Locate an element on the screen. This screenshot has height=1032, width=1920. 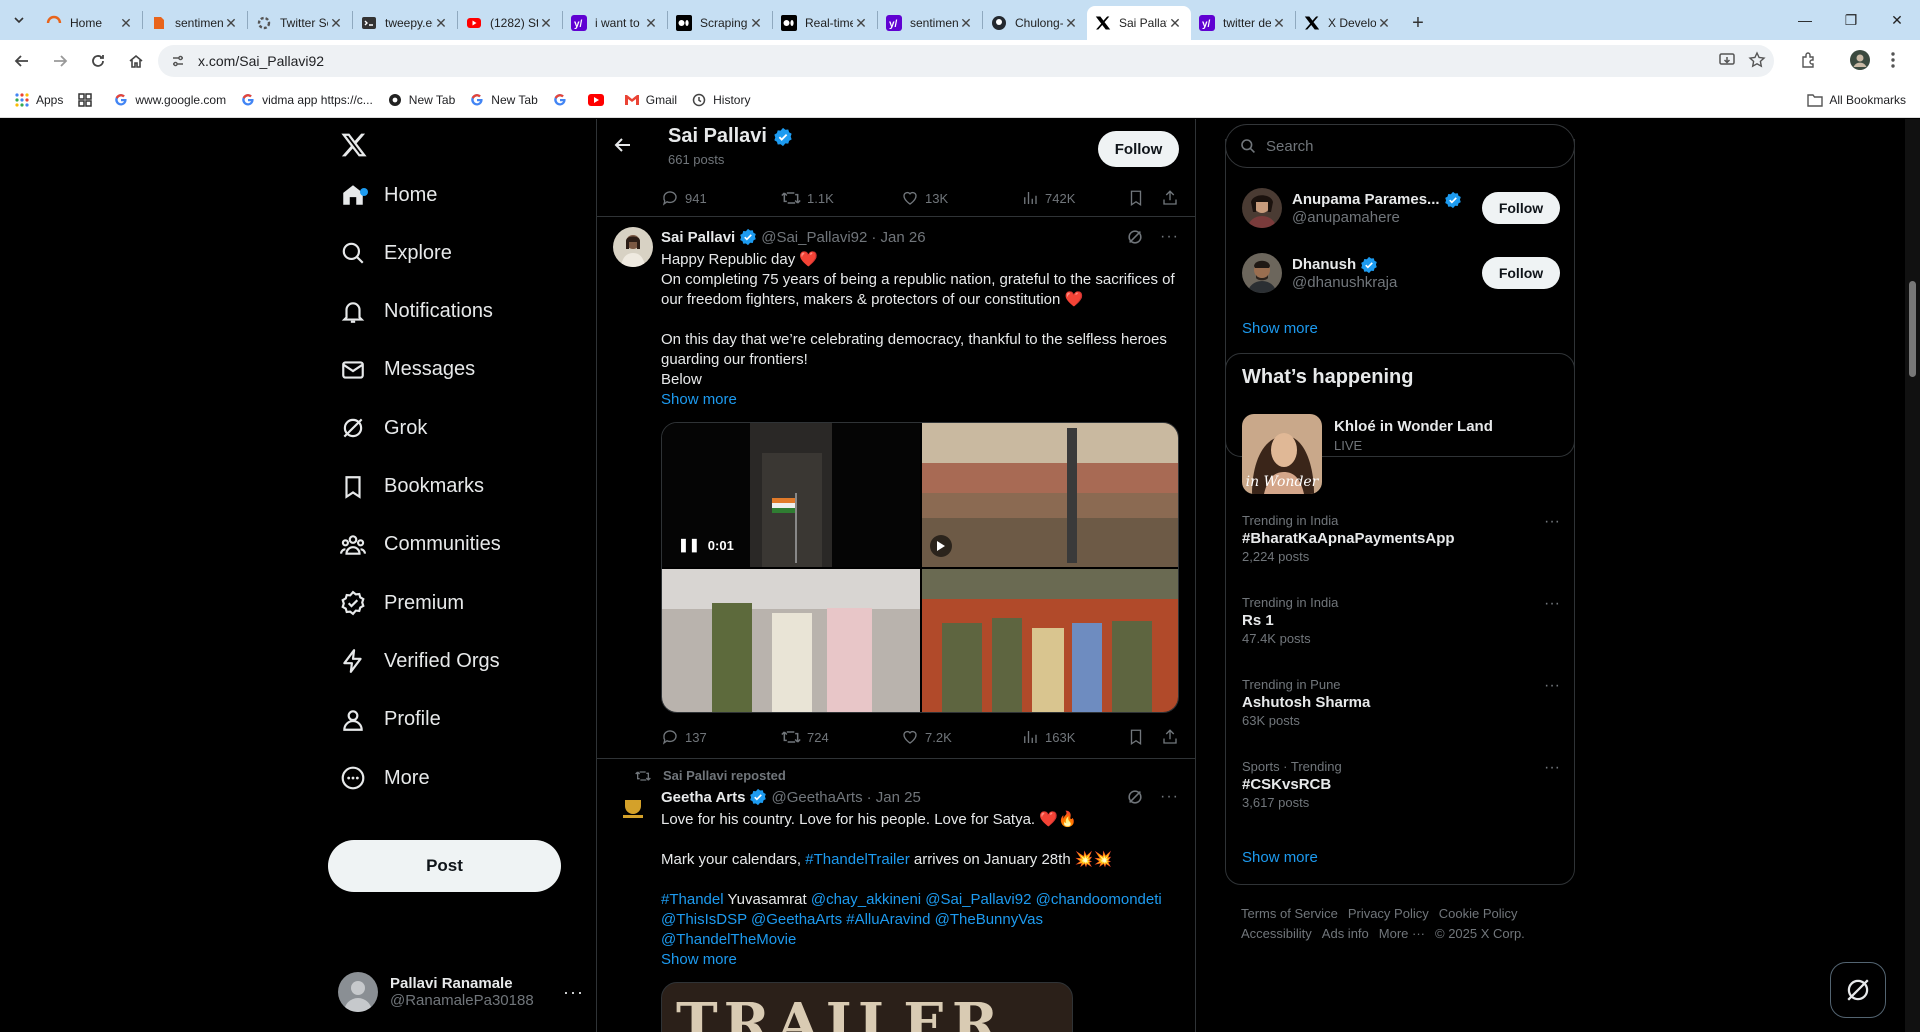
repost-button: 1.1K is located at coordinates (841, 198).